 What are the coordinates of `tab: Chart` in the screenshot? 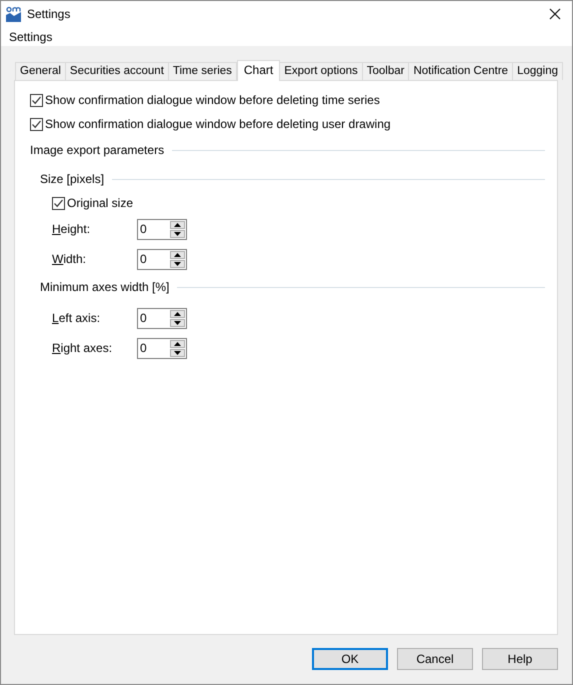 It's located at (258, 70).